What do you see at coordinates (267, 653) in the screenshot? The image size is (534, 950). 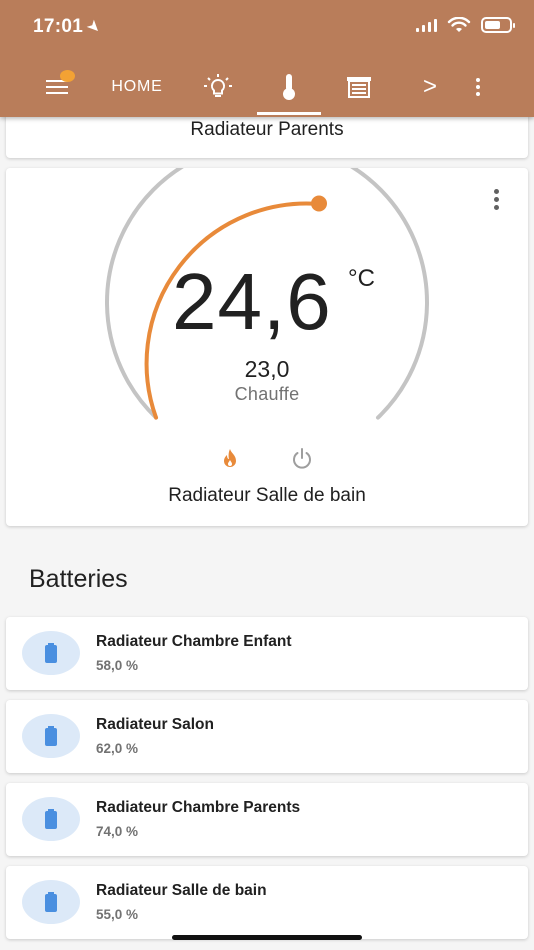 I see `battery-row-chambre-enfant: Radiateur Chambre Enfant 58,0 %` at bounding box center [267, 653].